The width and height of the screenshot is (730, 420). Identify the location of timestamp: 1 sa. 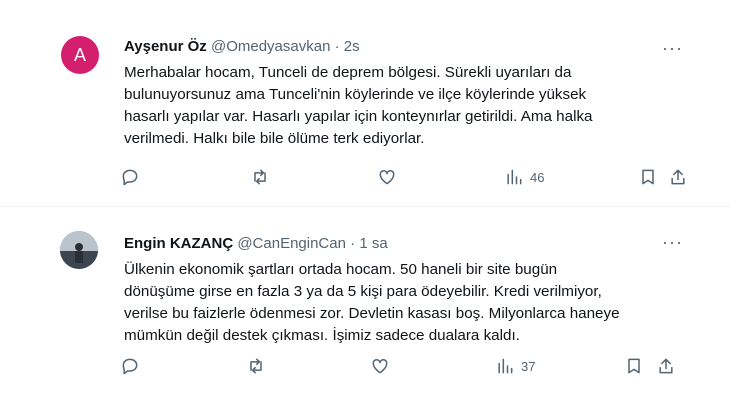
(373, 243).